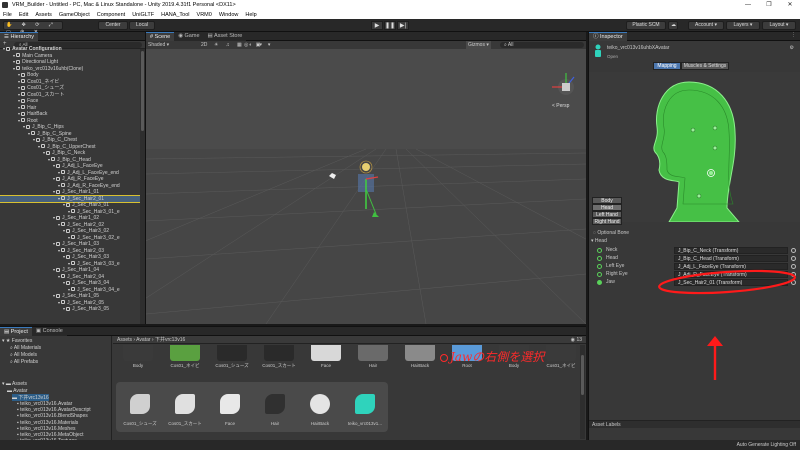  I want to click on bone-transform-field: J_Bip_C_Neck (Transform), so click(731, 250).